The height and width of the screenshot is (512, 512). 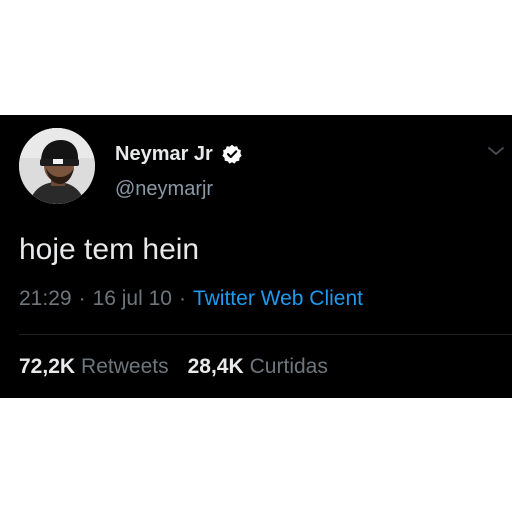 I want to click on likes-stat: 28,4K Curtidas, so click(x=258, y=367).